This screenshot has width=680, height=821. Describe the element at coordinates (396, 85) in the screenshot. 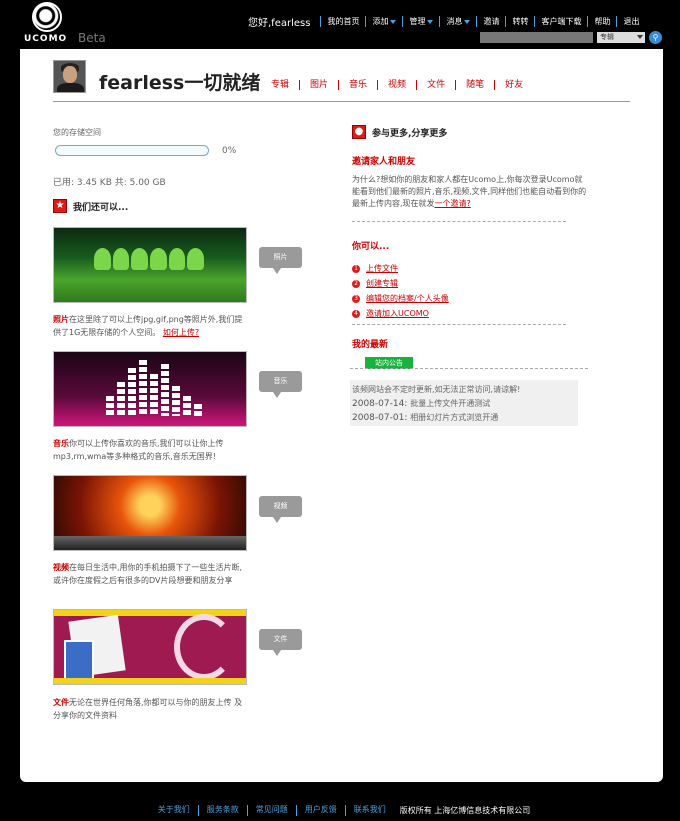

I see `tab-video: 视频` at that location.